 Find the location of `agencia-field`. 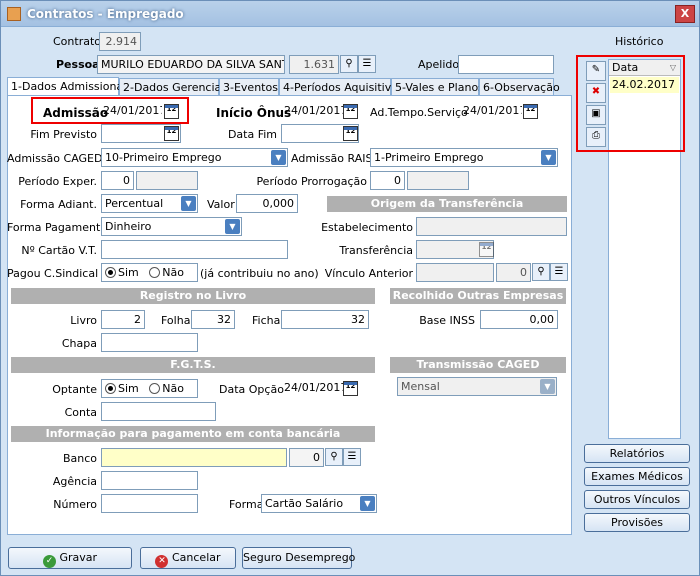

agencia-field is located at coordinates (149, 480).